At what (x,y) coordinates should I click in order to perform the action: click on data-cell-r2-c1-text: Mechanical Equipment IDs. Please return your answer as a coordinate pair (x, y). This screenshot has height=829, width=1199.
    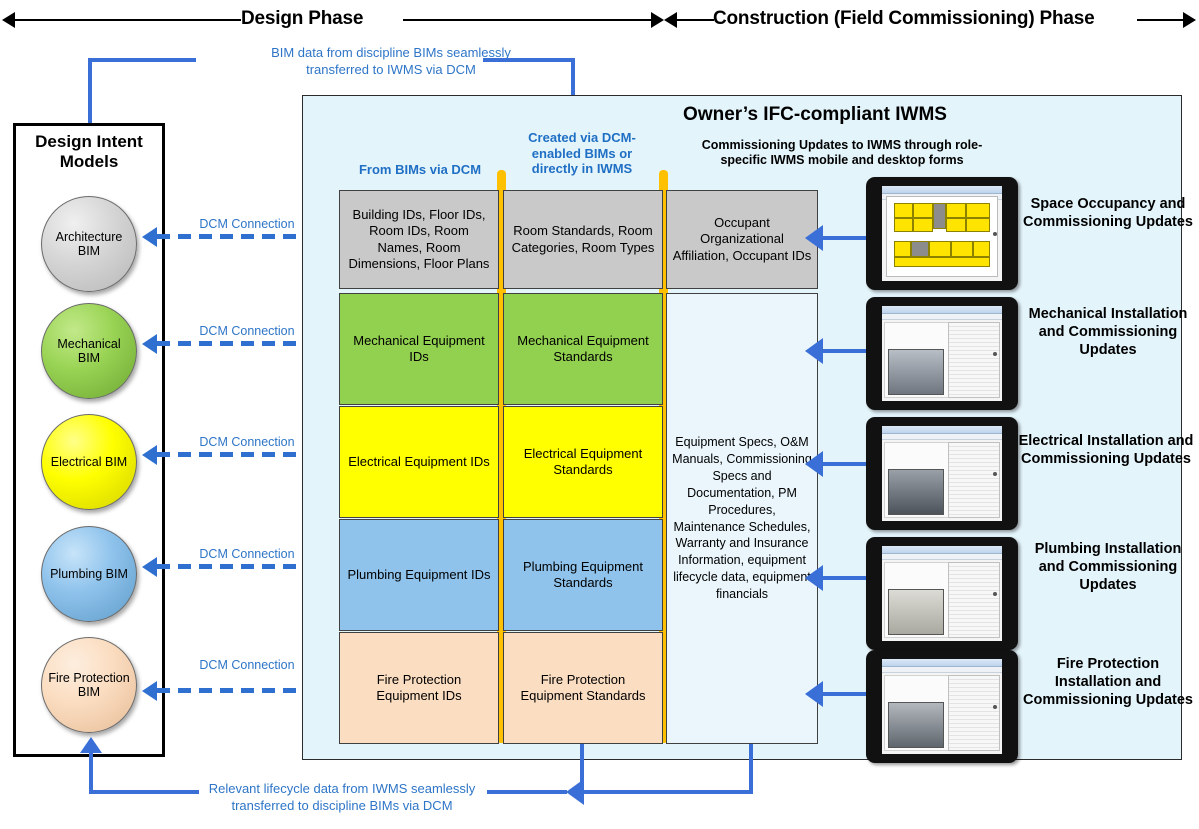
    Looking at the image, I should click on (419, 348).